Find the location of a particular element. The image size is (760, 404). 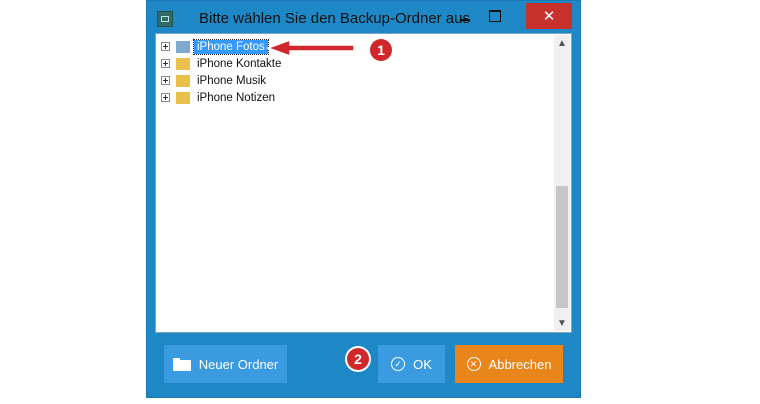

tree-item-iphone-fotos: iPhone Fotos is located at coordinates (215, 46).